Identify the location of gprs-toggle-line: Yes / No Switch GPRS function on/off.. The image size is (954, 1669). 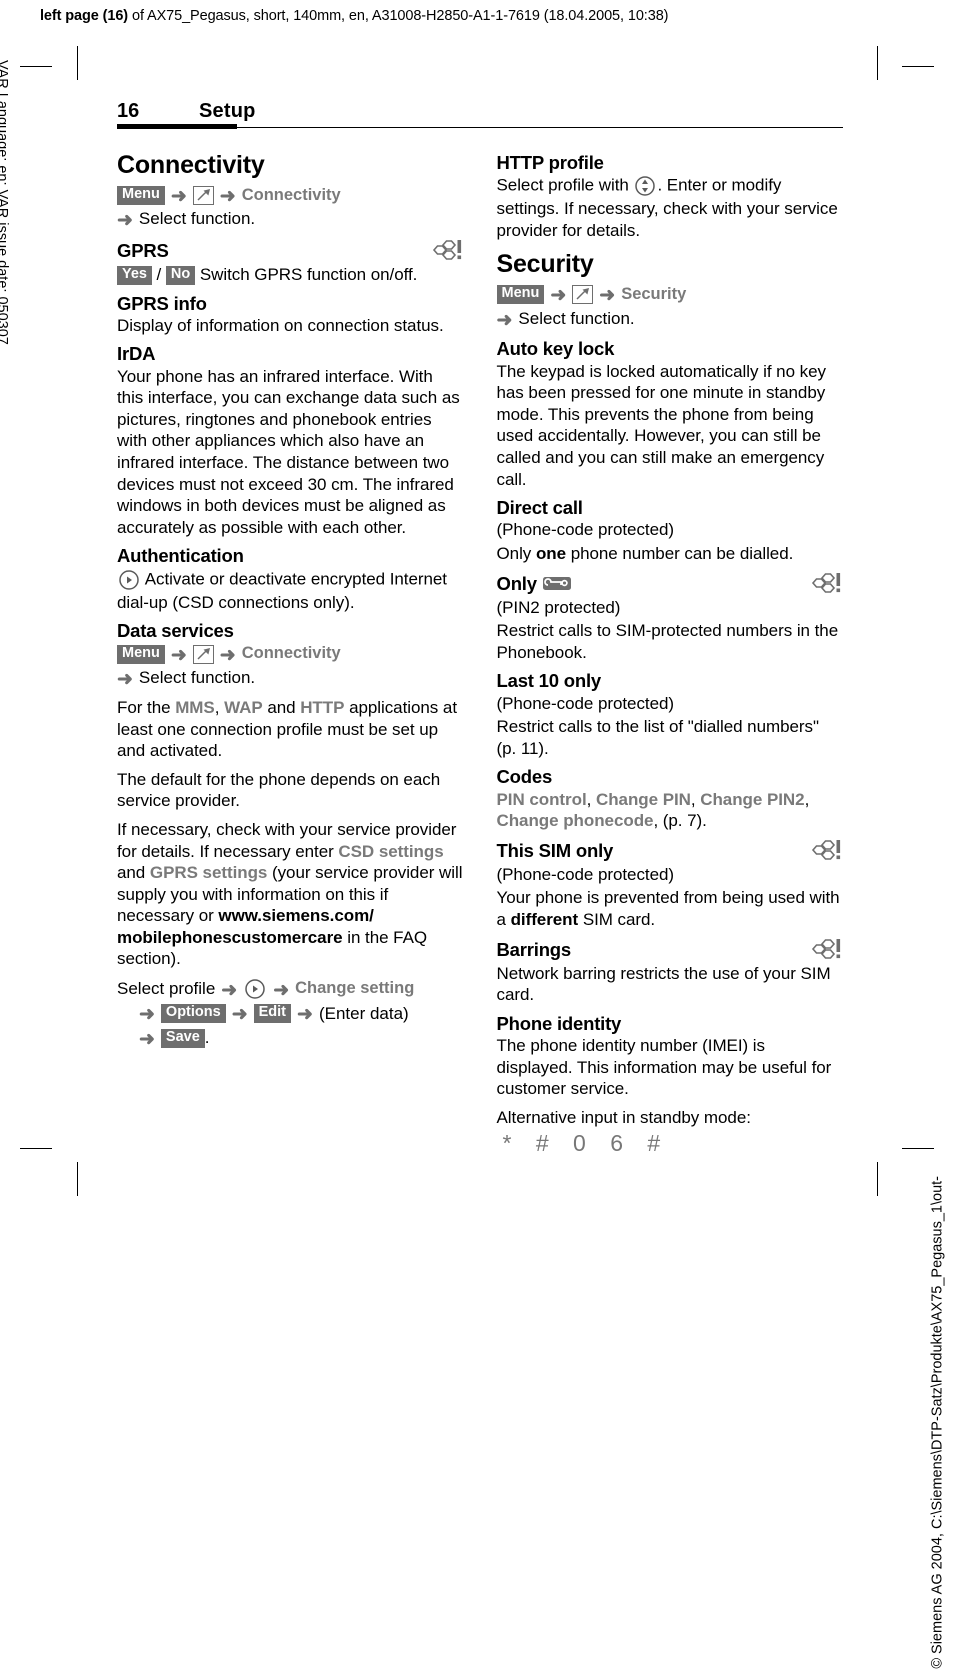
(290, 275).